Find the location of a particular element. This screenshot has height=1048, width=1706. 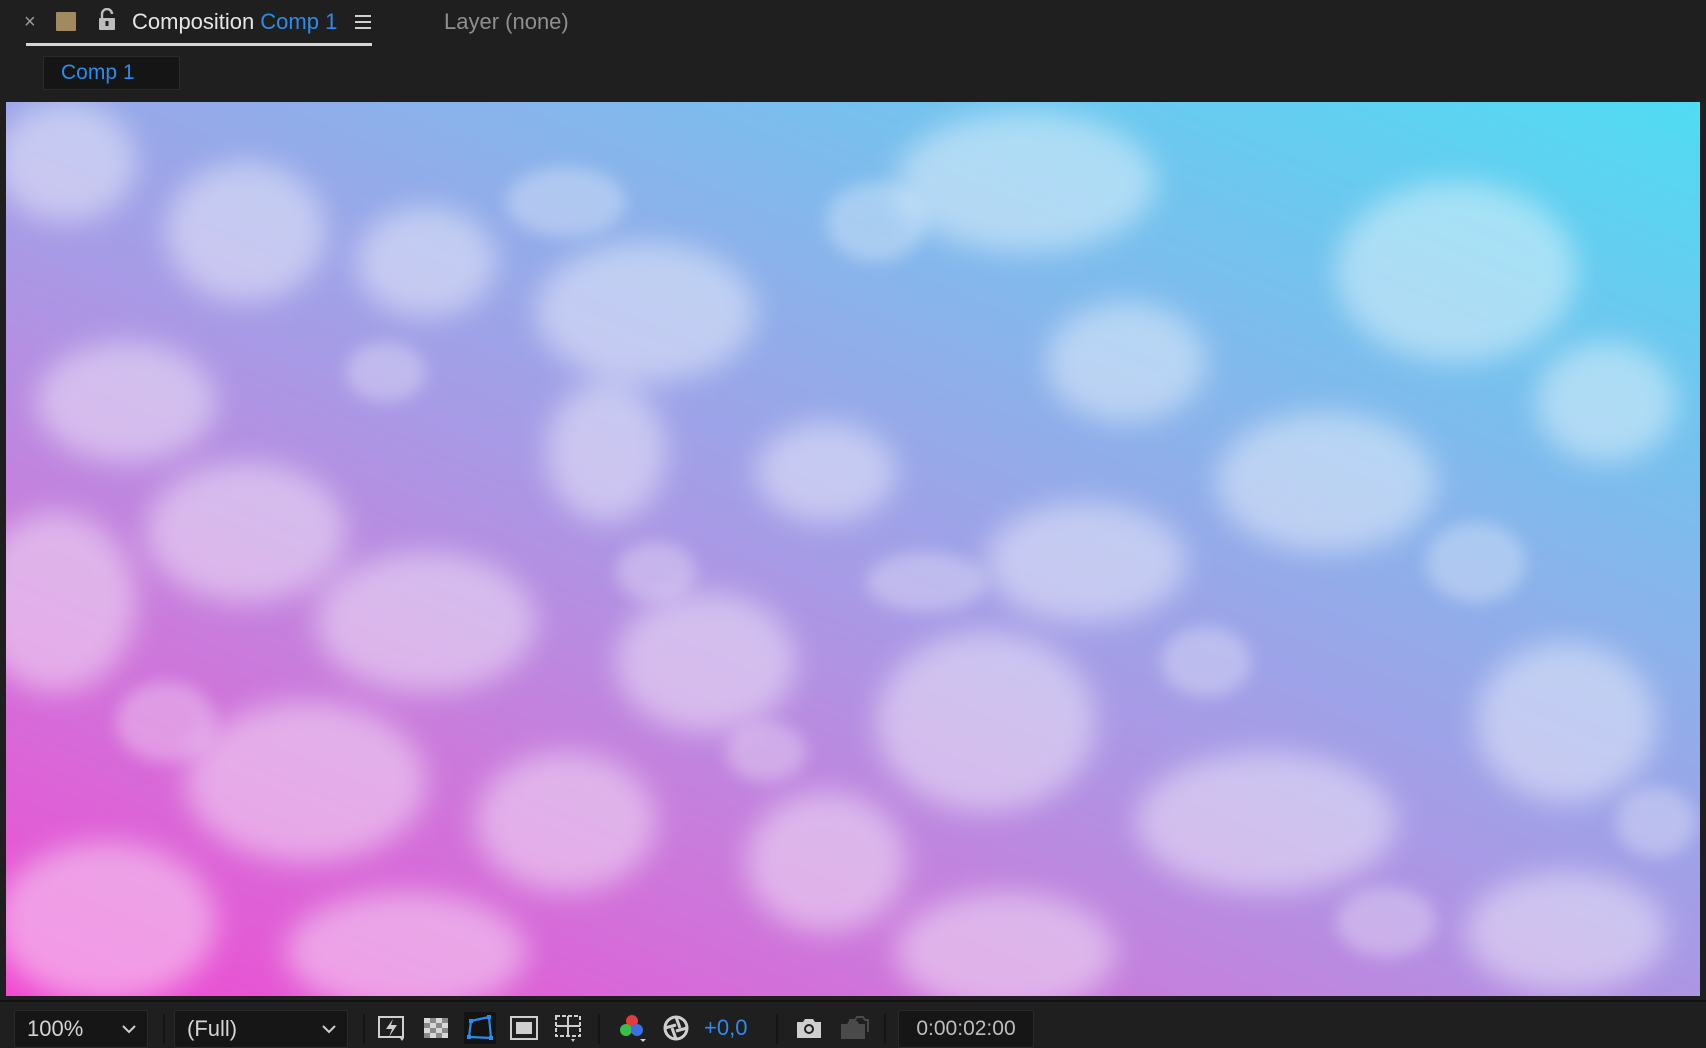

composition-tab-title: Composition Comp 1 is located at coordinates (234, 22).